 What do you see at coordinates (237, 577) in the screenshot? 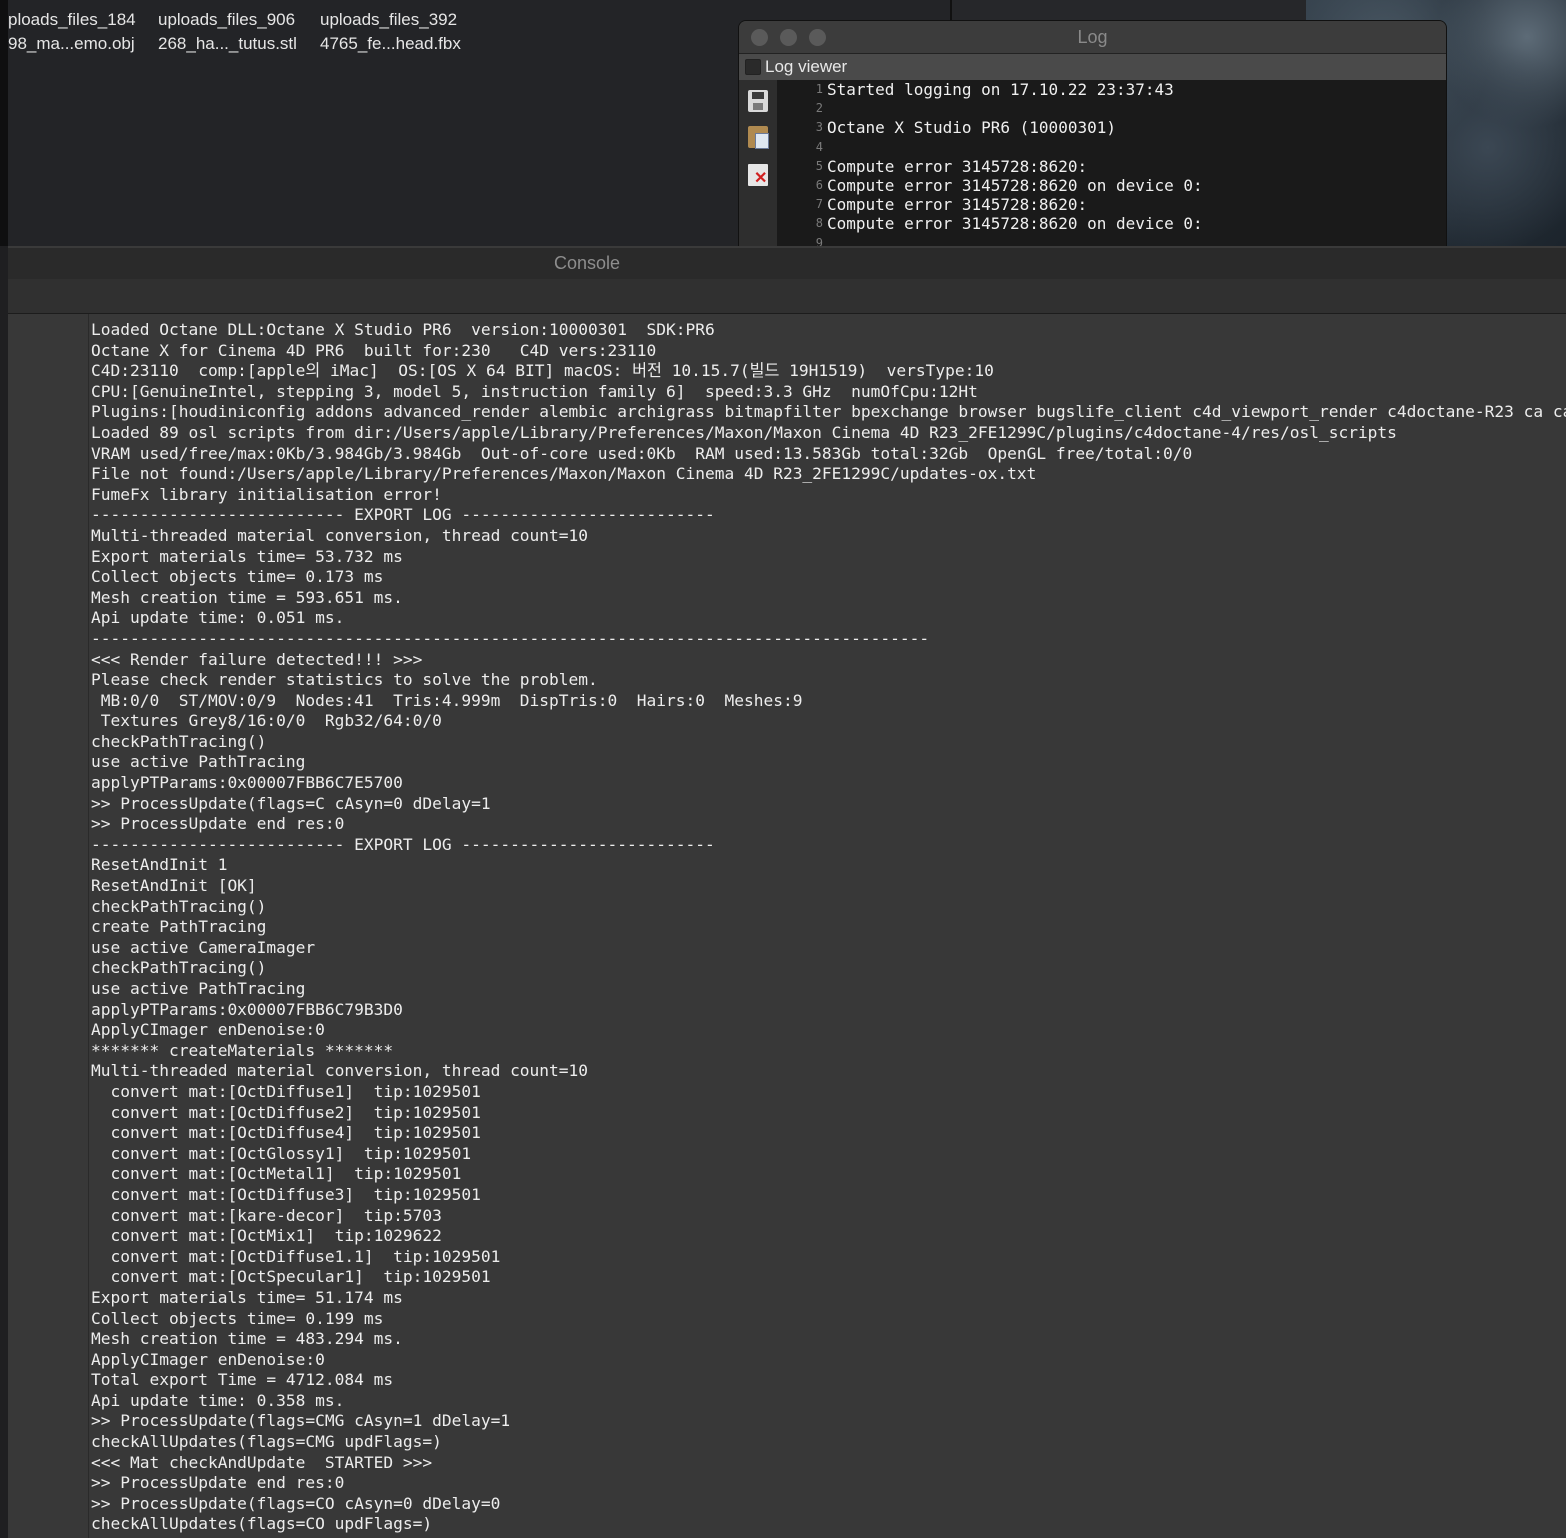
I see `console-line: Collect objects time= 0.173 ms` at bounding box center [237, 577].